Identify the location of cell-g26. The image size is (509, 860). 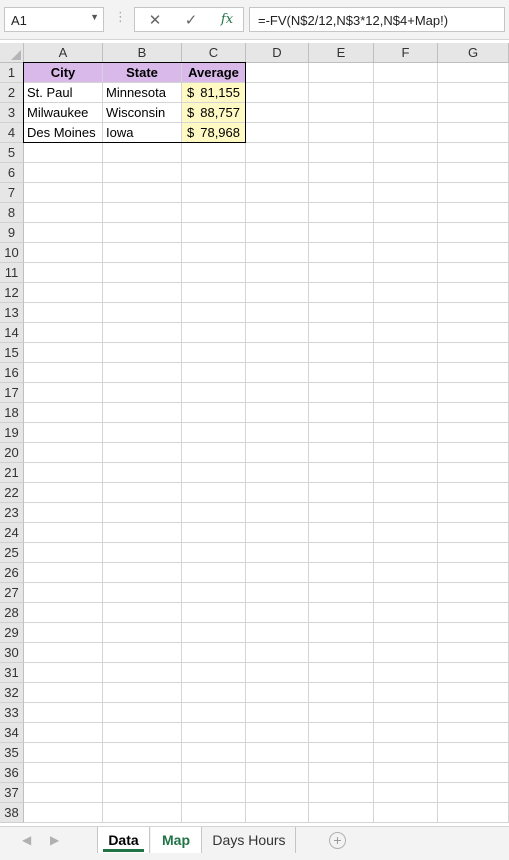
(473, 573).